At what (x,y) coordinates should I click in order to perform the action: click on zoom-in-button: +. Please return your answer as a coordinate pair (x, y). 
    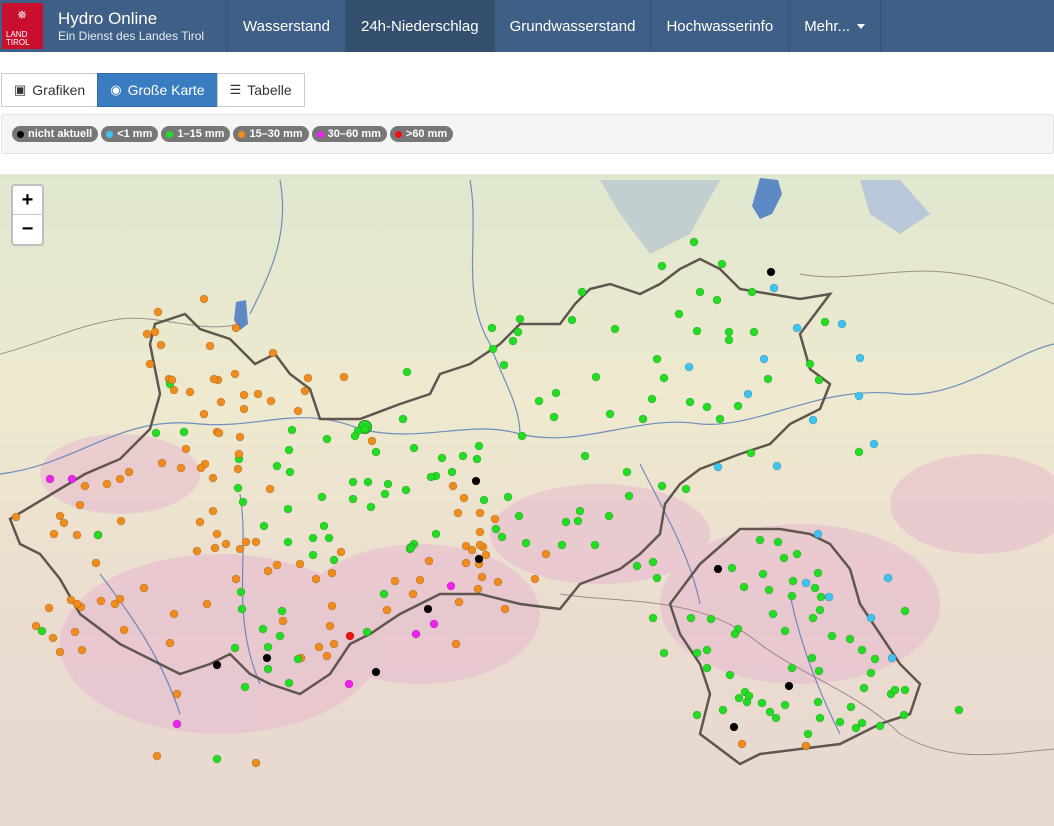
    Looking at the image, I should click on (27, 200).